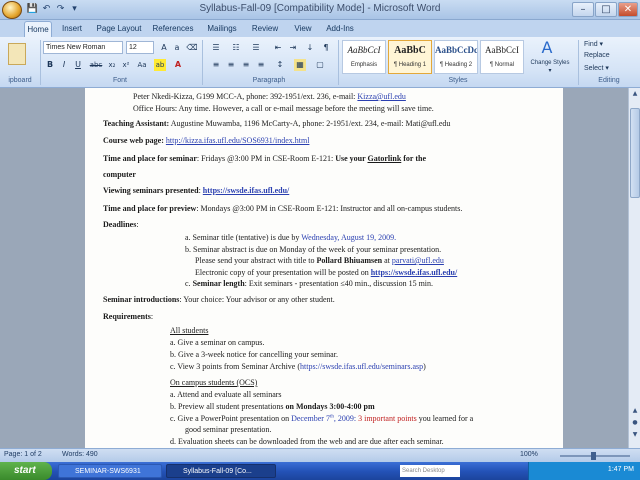 The image size is (640, 480). I want to click on text-run: c. Give a PowerPoint presentation on, so click(231, 418).